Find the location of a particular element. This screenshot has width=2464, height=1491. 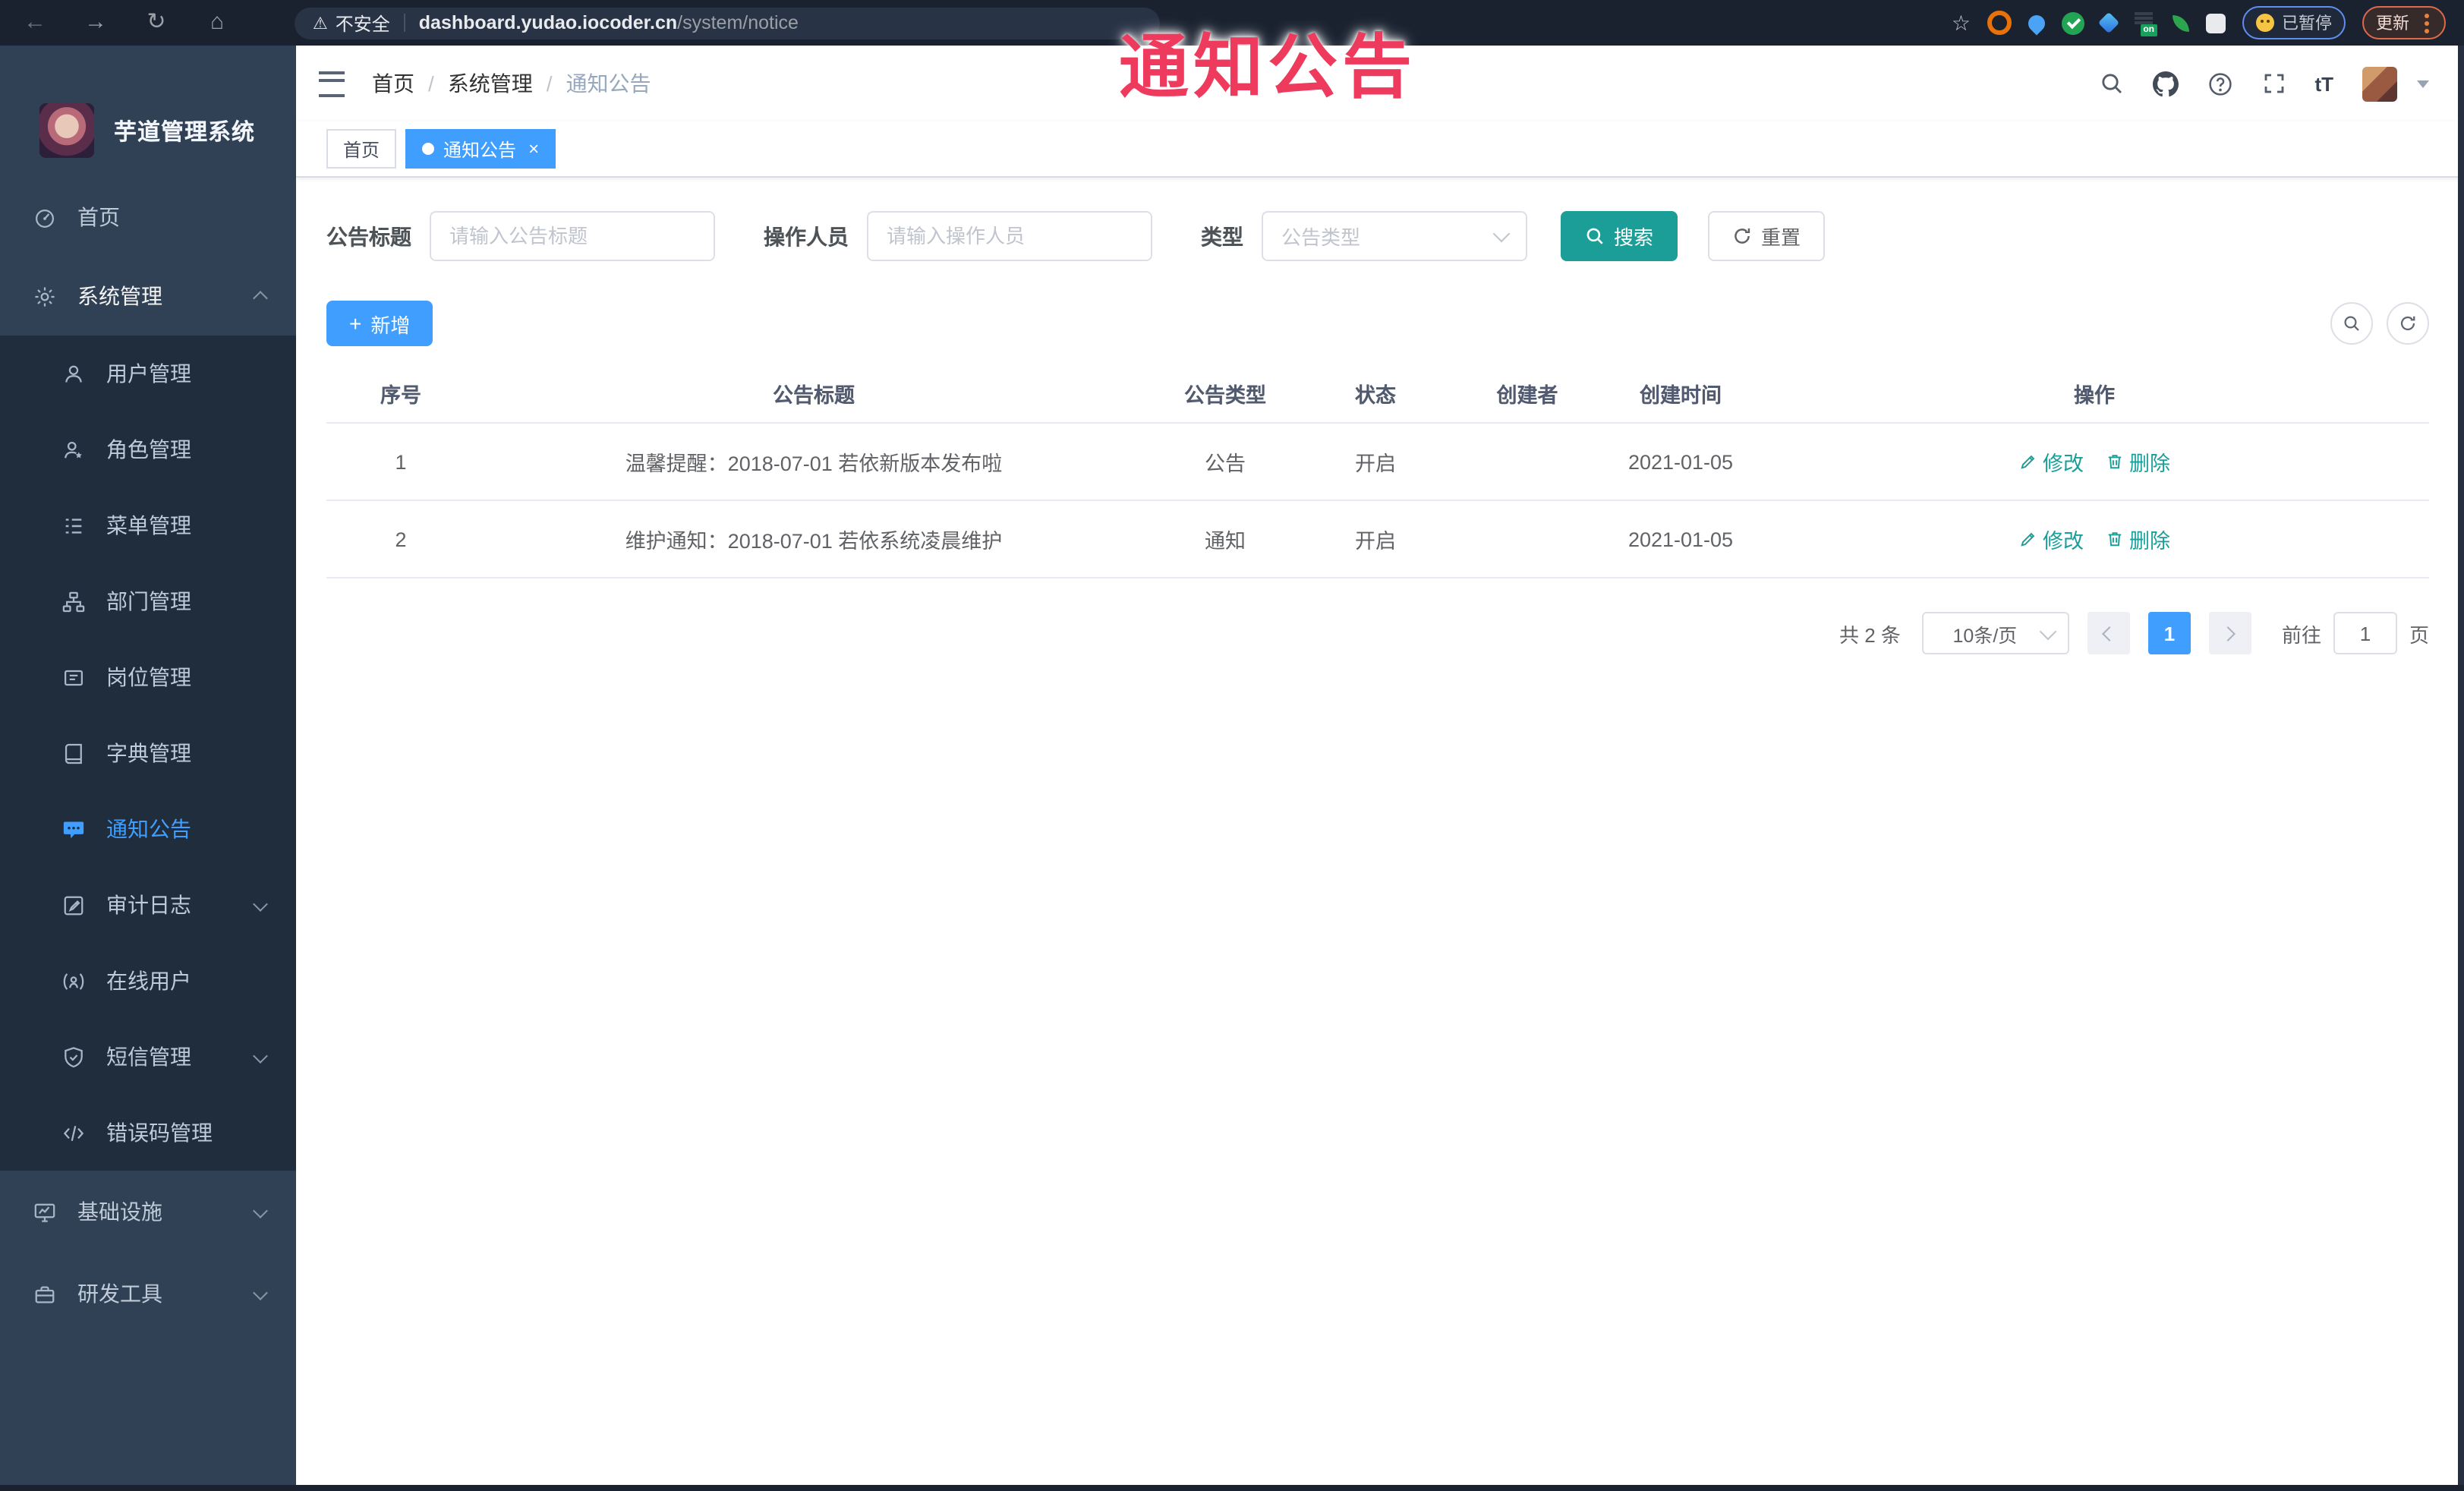

refresh-button is located at coordinates (2408, 323).